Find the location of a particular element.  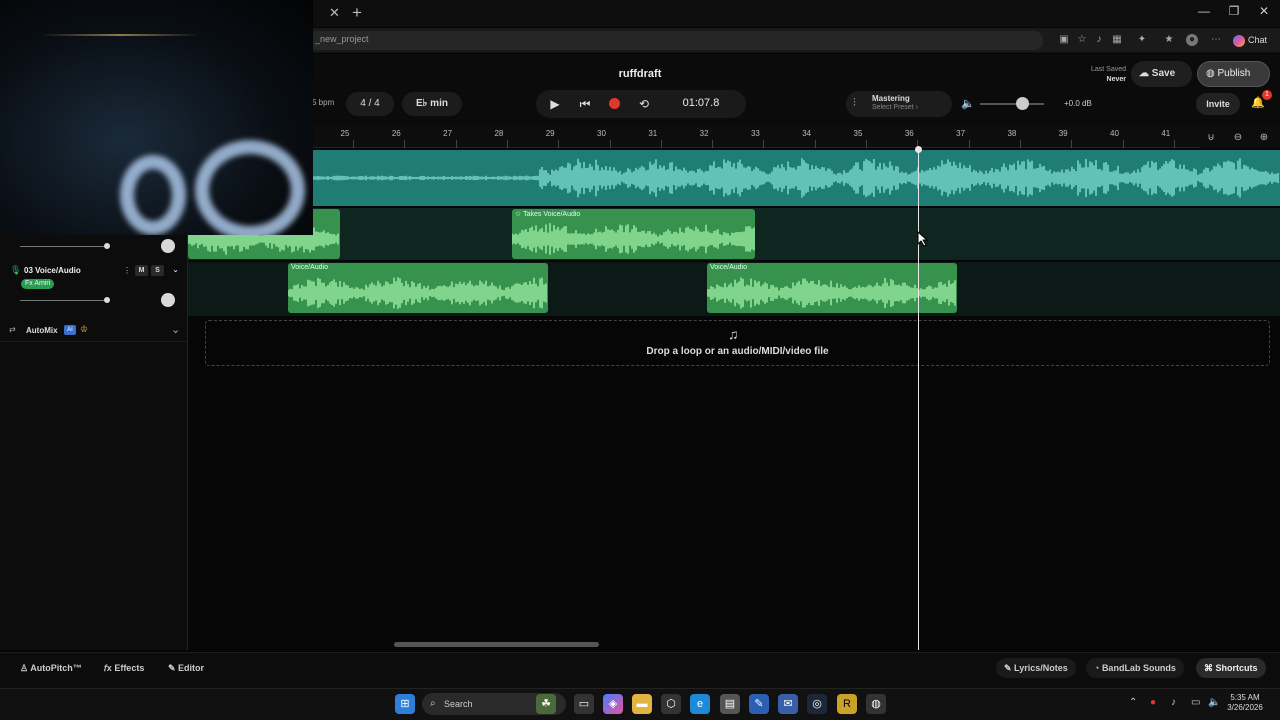

mute-button: M is located at coordinates (141, 270).